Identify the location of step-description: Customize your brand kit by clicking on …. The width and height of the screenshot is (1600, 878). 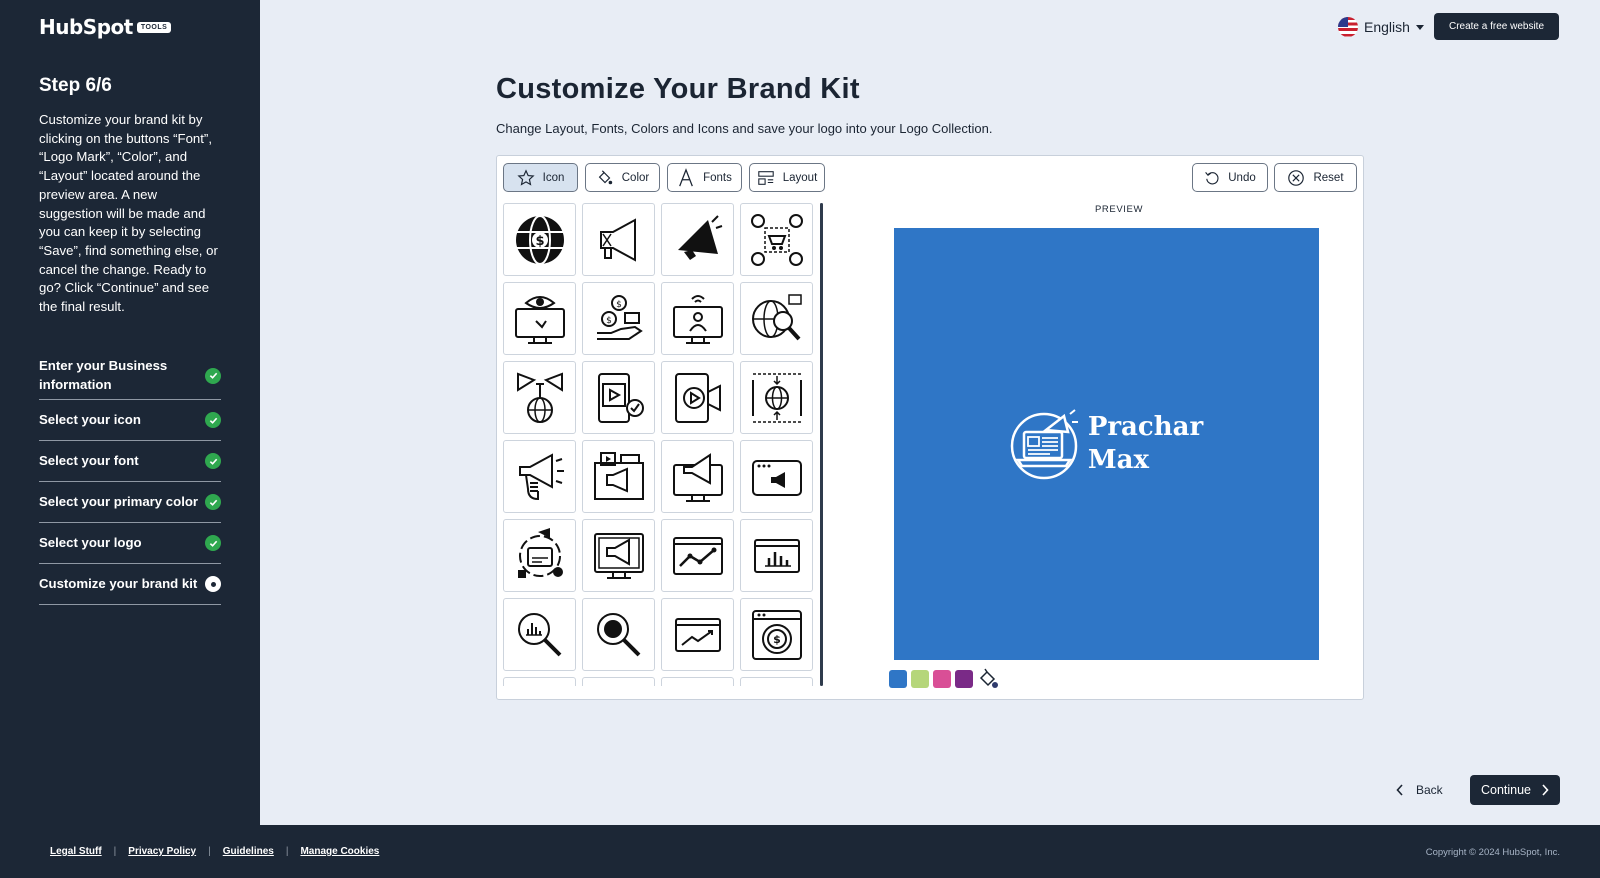
(128, 213).